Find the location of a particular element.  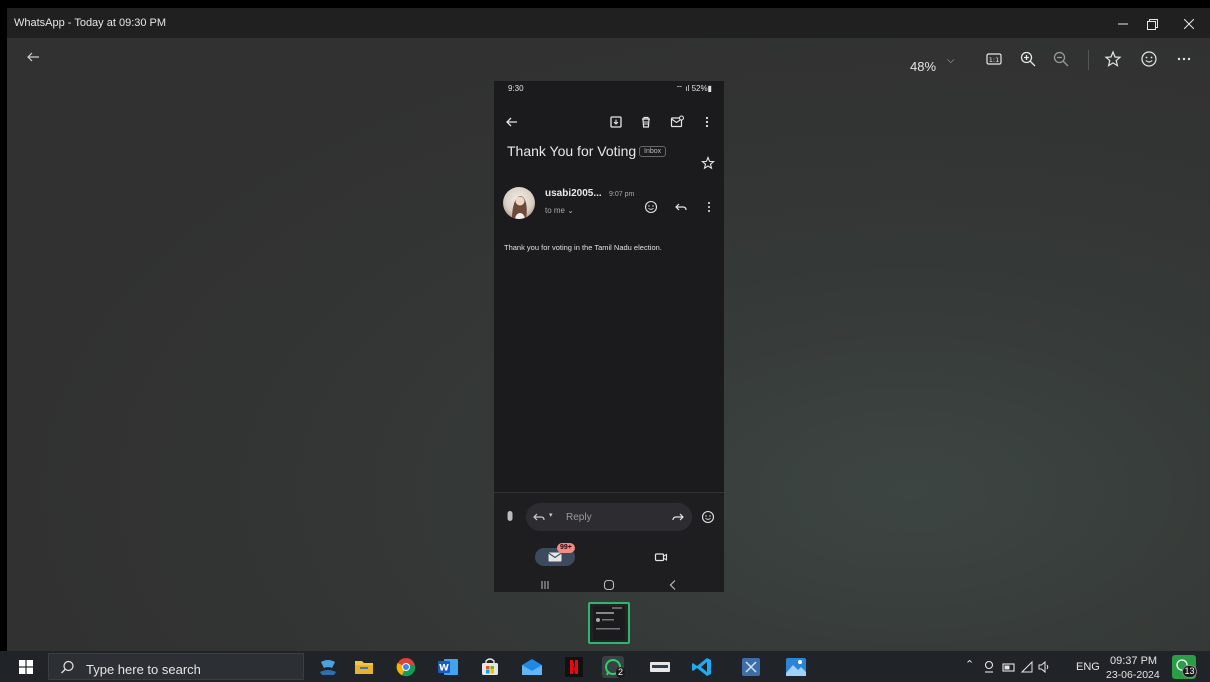

media-app-icon is located at coordinates (660, 667).